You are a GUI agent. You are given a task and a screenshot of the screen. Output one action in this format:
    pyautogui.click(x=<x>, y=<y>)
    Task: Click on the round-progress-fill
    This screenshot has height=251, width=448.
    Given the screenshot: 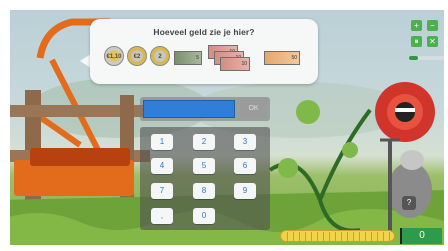 What is the action you would take?
    pyautogui.click(x=413, y=58)
    